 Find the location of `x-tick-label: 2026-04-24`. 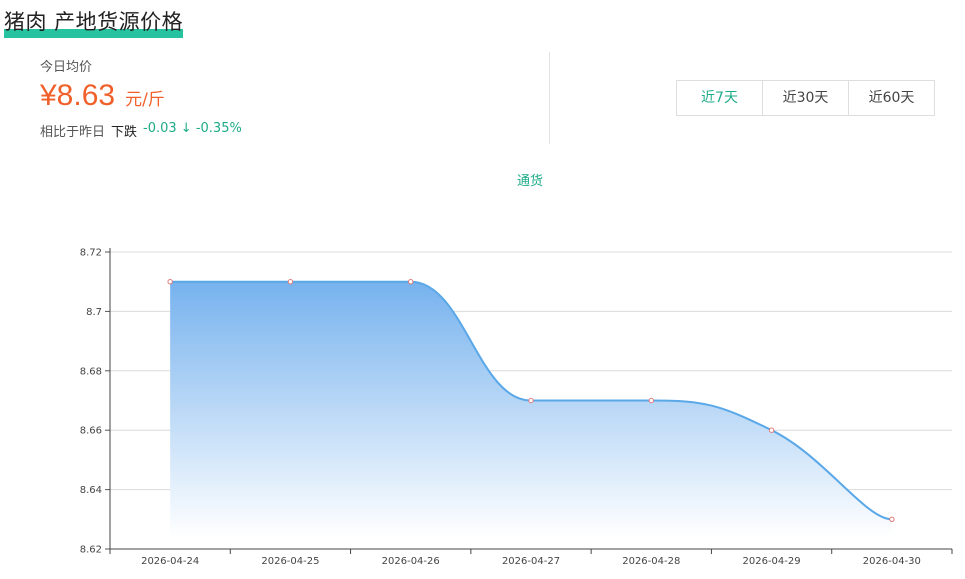

x-tick-label: 2026-04-24 is located at coordinates (170, 561).